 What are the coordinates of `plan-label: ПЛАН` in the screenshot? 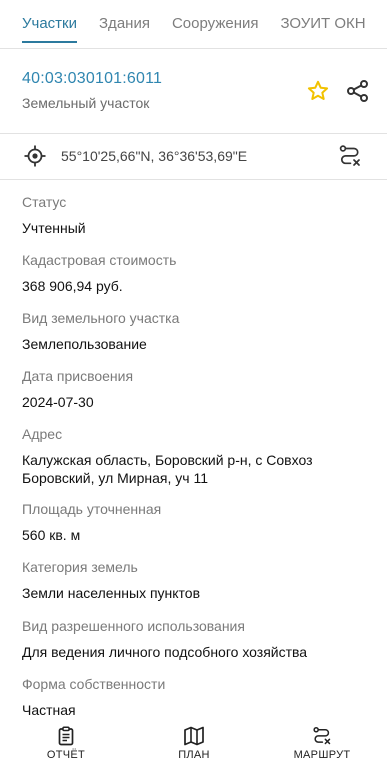 It's located at (194, 755).